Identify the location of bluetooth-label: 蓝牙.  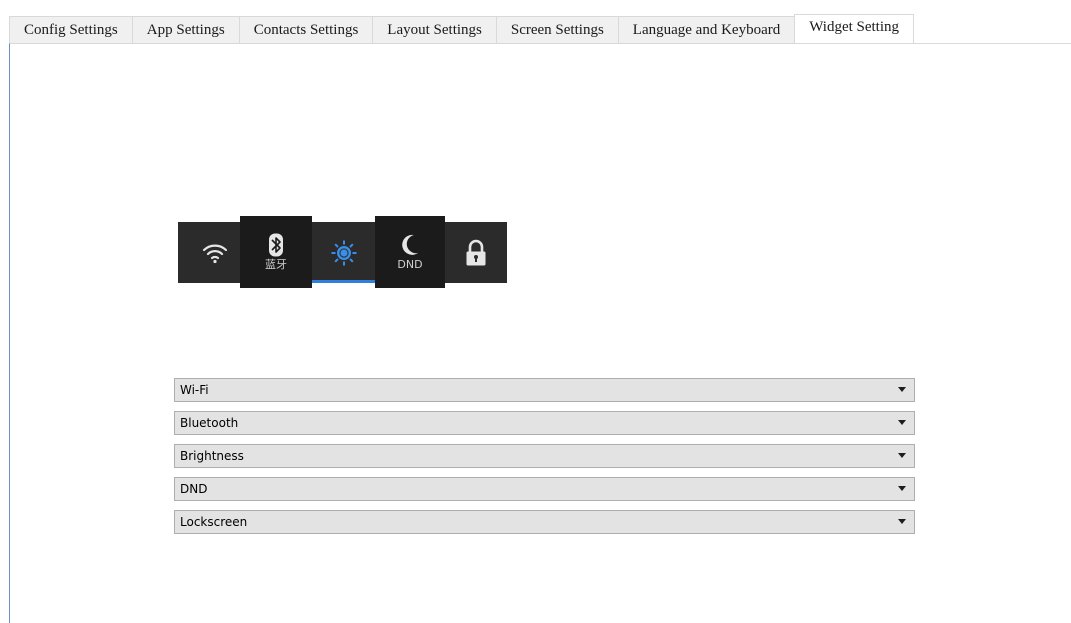
(276, 264).